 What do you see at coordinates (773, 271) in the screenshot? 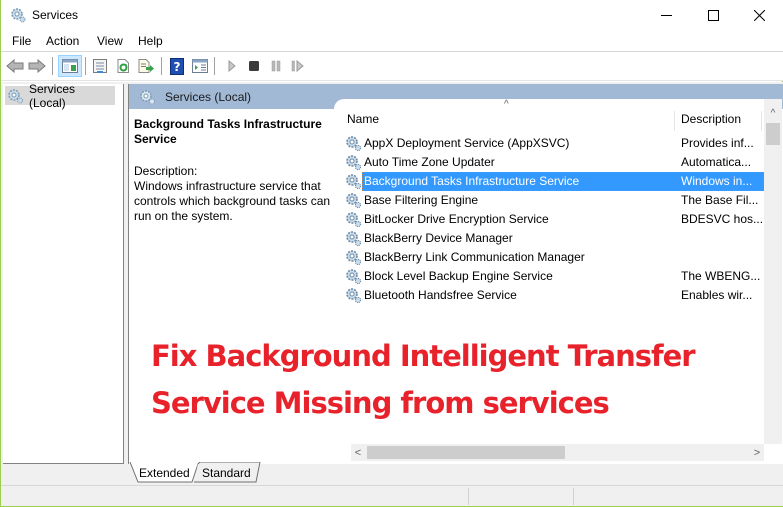
I see `vertical-scrollbar: ^` at bounding box center [773, 271].